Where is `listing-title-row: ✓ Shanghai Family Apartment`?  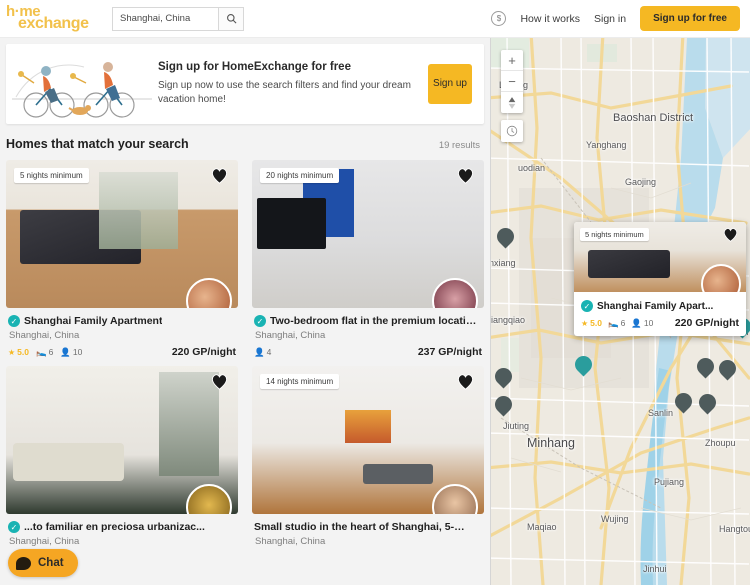
listing-title-row: ✓ Shanghai Family Apartment is located at coordinates (122, 321).